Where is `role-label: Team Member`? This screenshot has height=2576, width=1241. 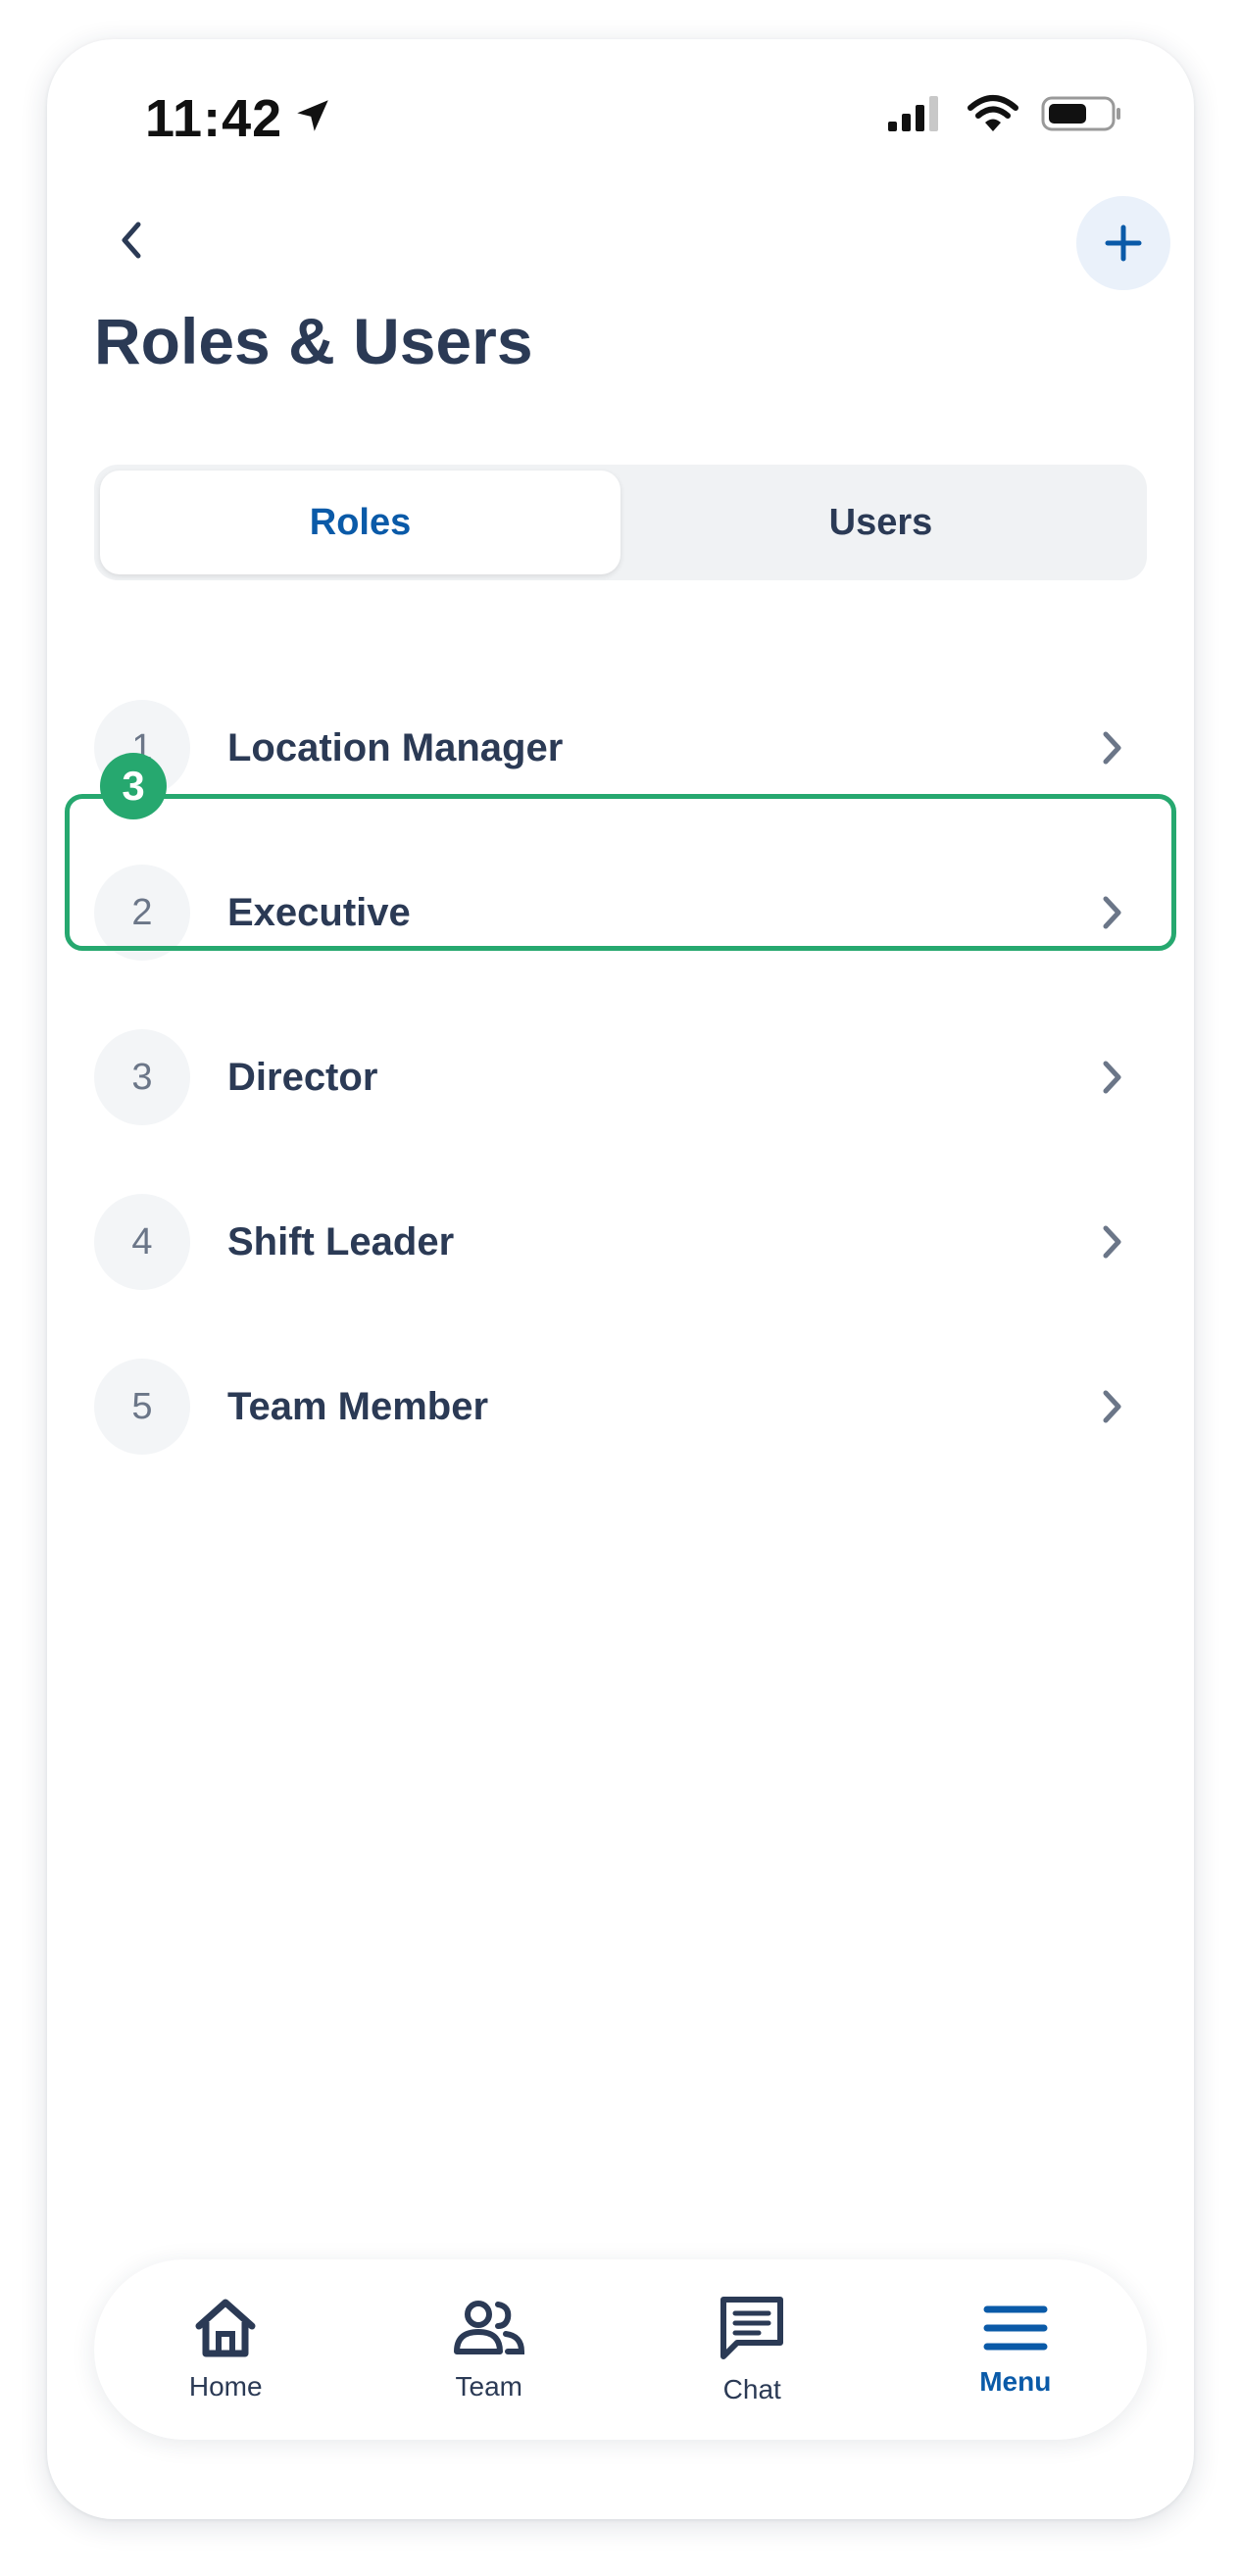
role-label: Team Member is located at coordinates (358, 1406).